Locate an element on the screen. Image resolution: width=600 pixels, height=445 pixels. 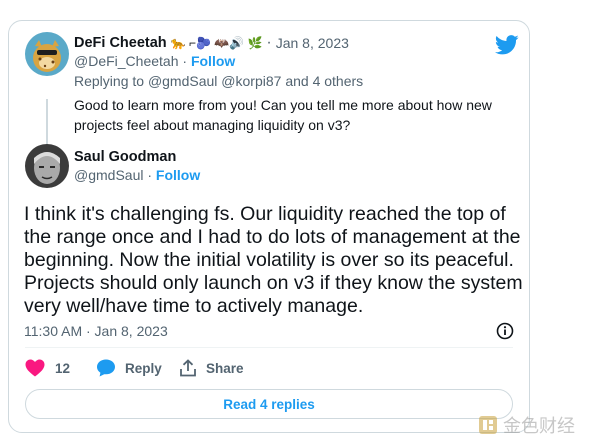
like-count: 12 is located at coordinates (63, 368).